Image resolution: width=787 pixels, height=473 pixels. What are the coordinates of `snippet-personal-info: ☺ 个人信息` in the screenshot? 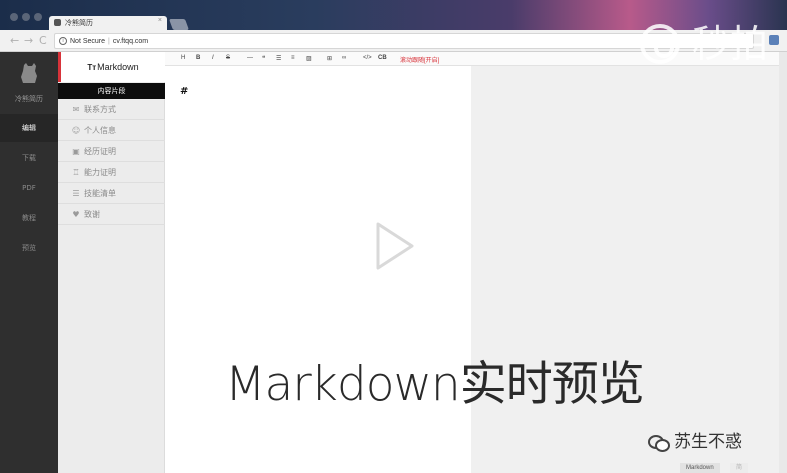 It's located at (111, 130).